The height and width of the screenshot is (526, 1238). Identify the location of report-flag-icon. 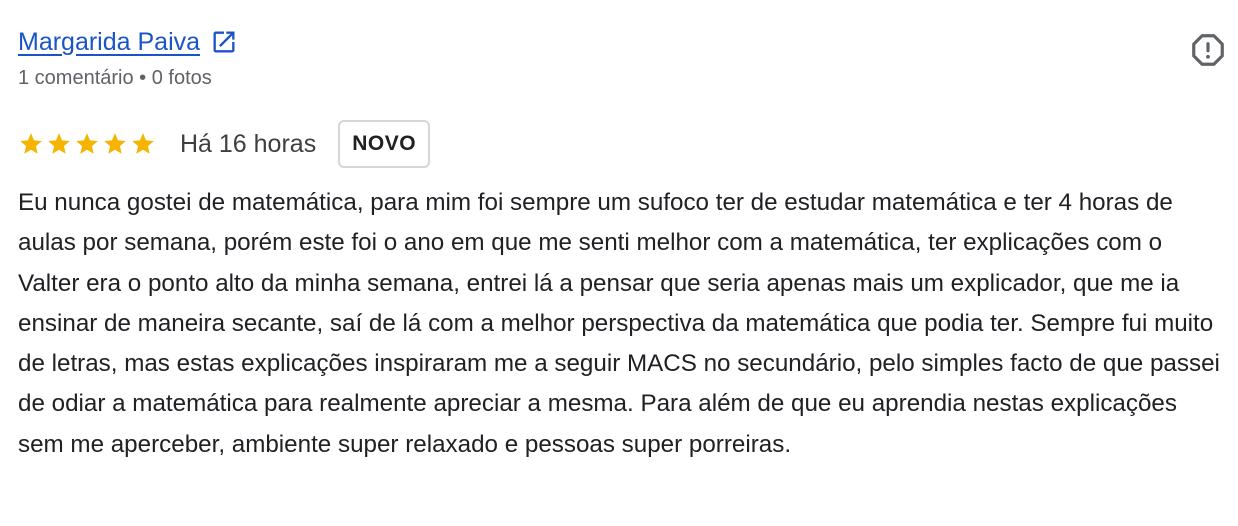
(1208, 52).